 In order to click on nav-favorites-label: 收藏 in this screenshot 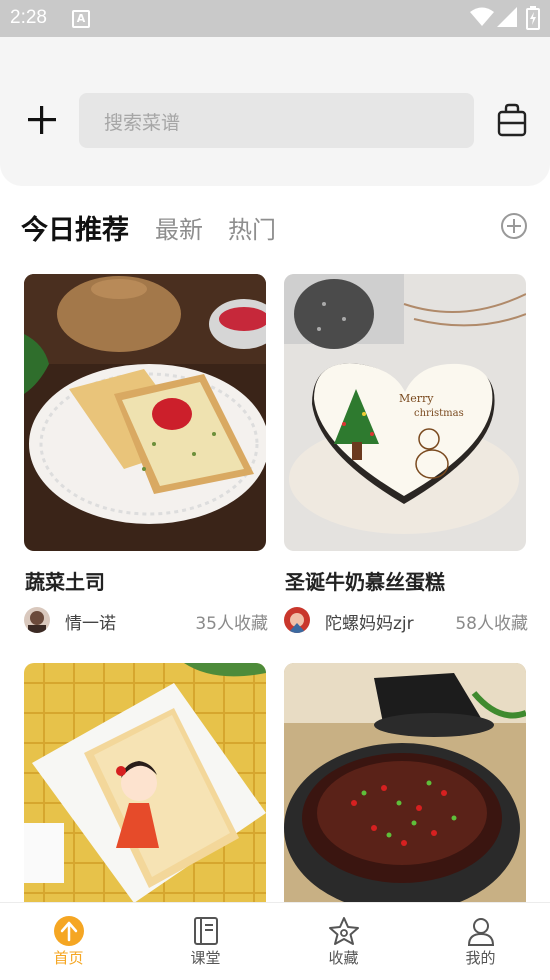, I will do `click(343, 958)`.